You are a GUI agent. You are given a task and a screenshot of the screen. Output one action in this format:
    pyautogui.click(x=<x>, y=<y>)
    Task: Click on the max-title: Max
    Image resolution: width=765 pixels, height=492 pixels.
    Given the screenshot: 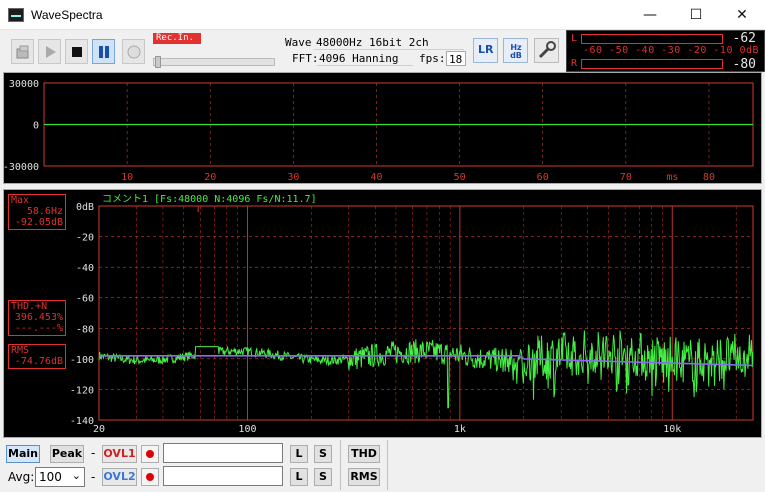 What is the action you would take?
    pyautogui.click(x=20, y=200)
    